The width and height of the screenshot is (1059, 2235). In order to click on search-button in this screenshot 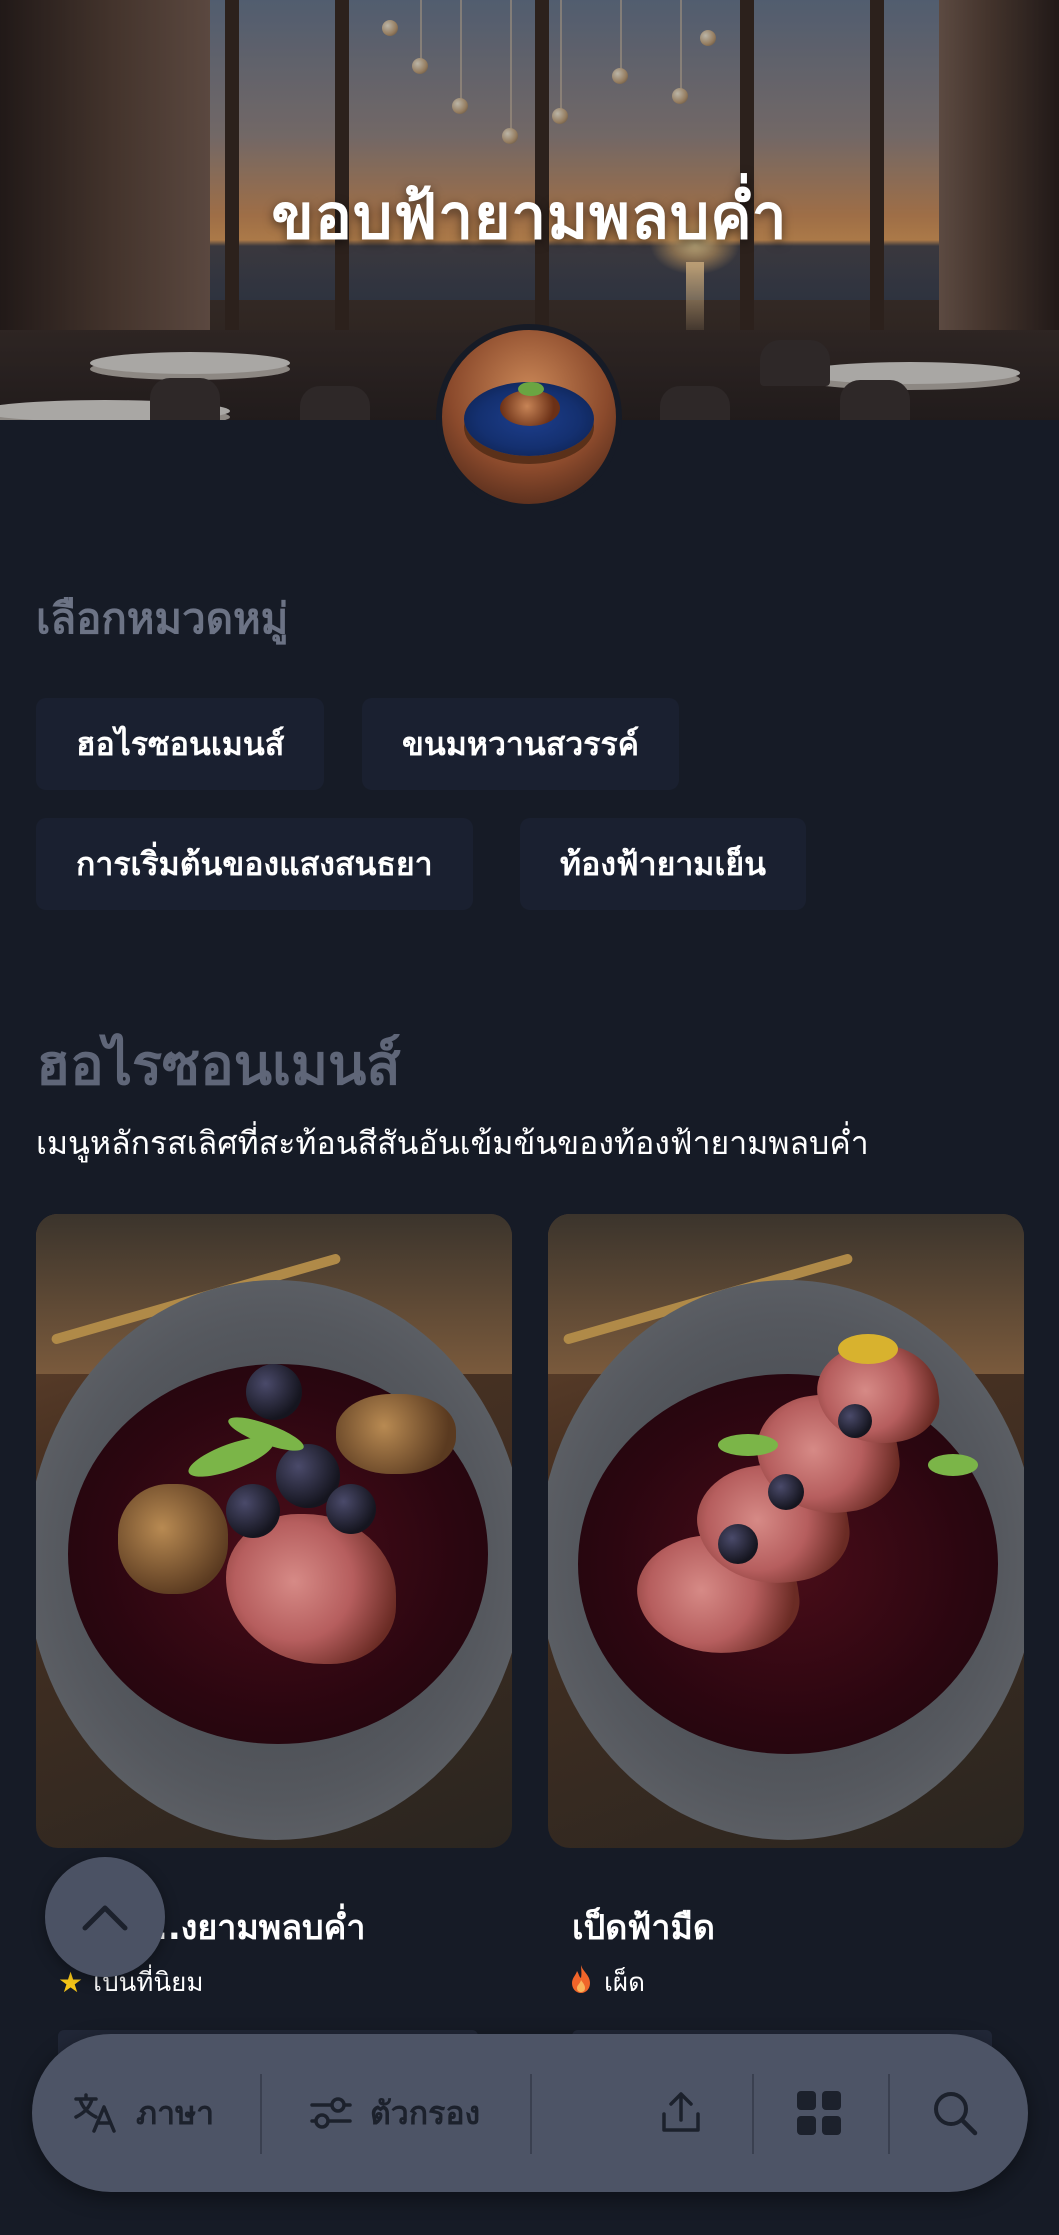, I will do `click(955, 2113)`.